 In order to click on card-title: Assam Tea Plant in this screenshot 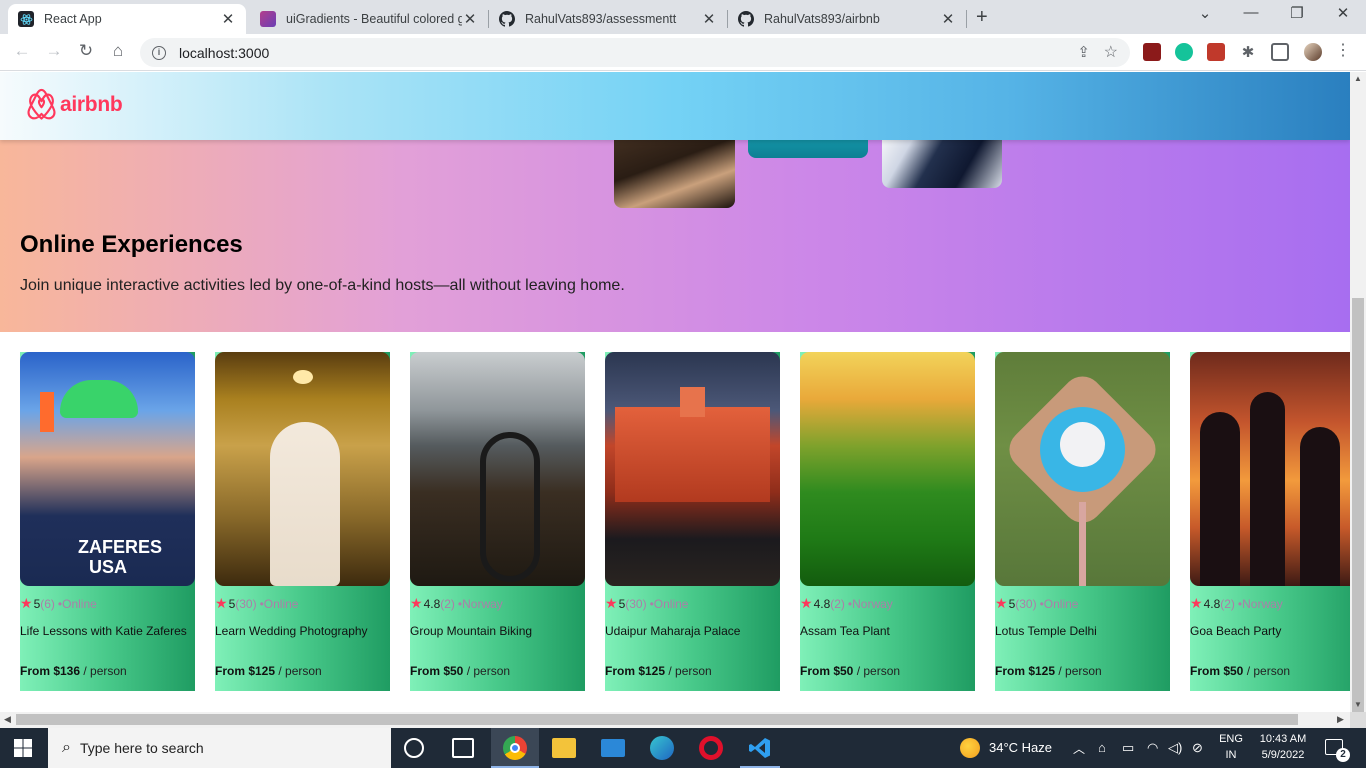, I will do `click(845, 631)`.